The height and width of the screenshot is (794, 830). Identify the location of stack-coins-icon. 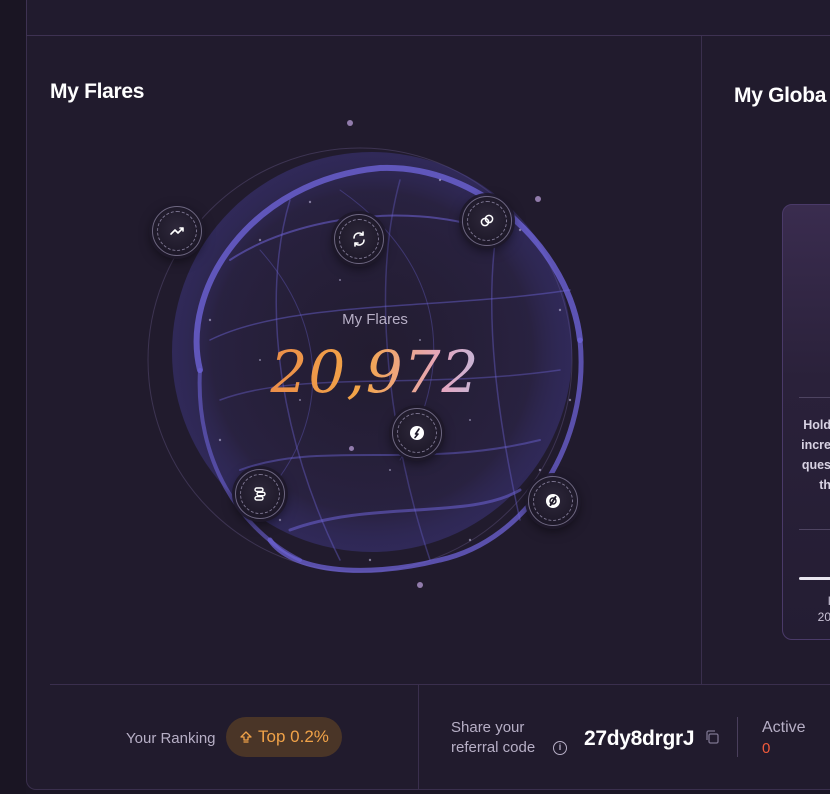
(260, 494).